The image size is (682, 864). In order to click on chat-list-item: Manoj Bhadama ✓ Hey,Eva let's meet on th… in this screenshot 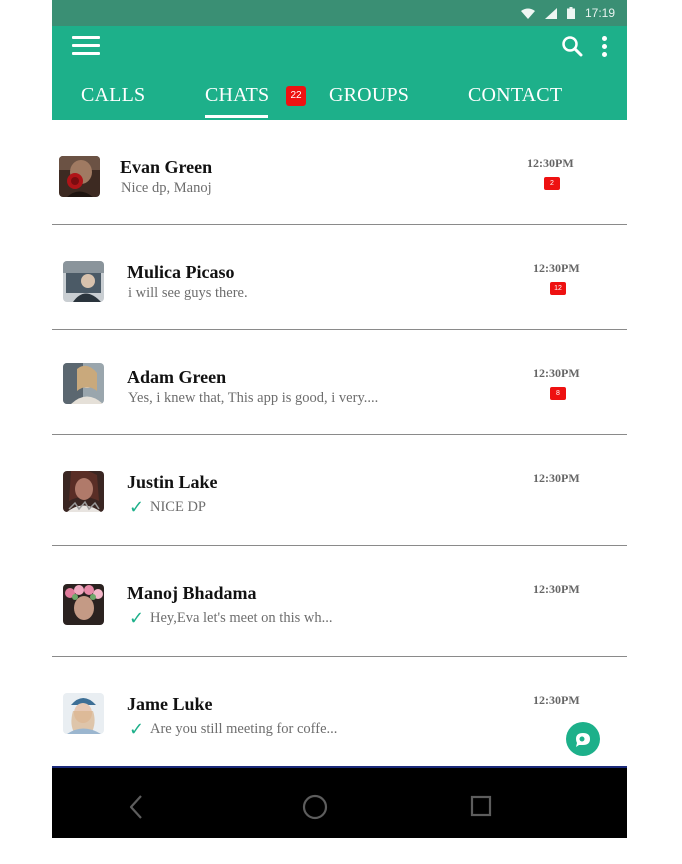, I will do `click(339, 601)`.